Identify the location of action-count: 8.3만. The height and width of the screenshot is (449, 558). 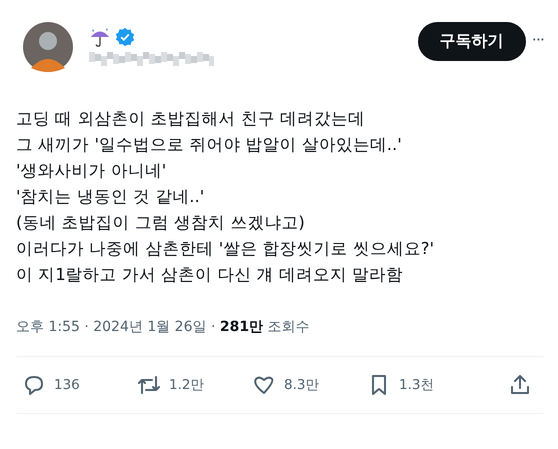
(302, 385).